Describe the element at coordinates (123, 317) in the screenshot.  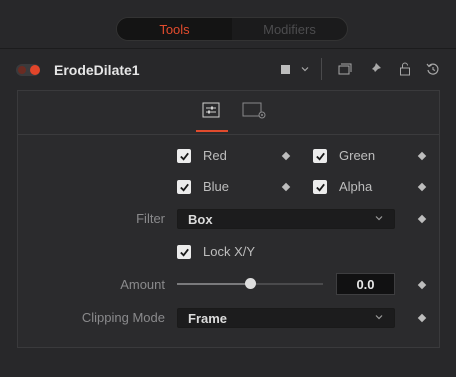
I see `clipping-mode-label: Clipping Mode` at that location.